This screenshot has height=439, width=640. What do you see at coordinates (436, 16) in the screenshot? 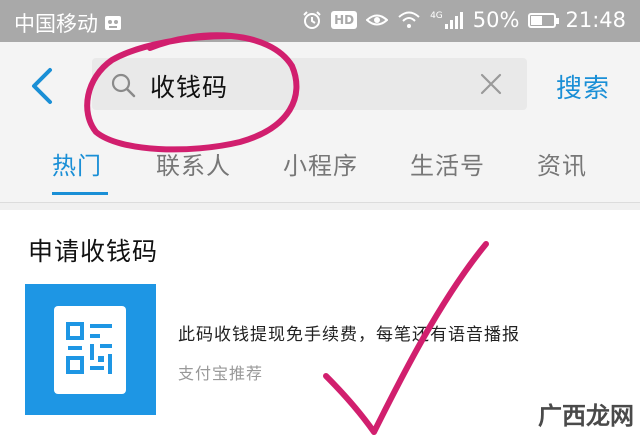
I see `network-type-label: 4G` at bounding box center [436, 16].